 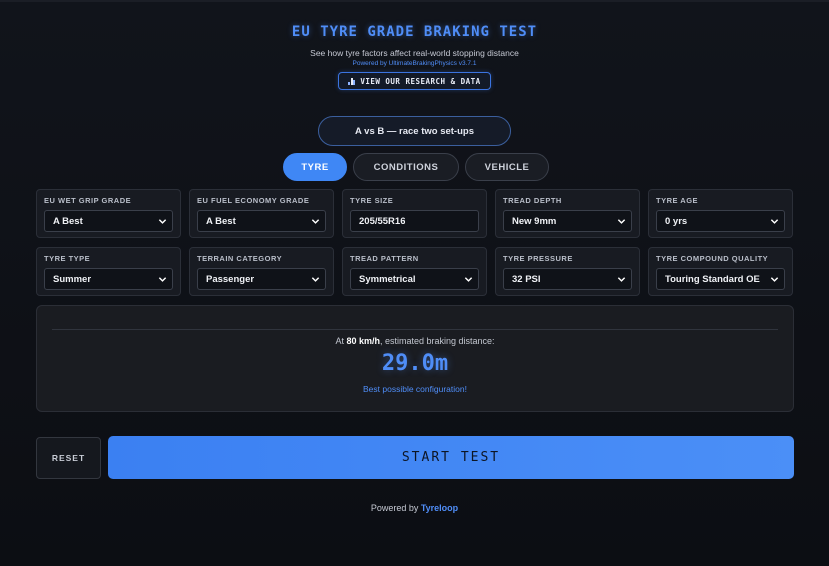 What do you see at coordinates (406, 167) in the screenshot?
I see `tab-conditions: CONDITIONS` at bounding box center [406, 167].